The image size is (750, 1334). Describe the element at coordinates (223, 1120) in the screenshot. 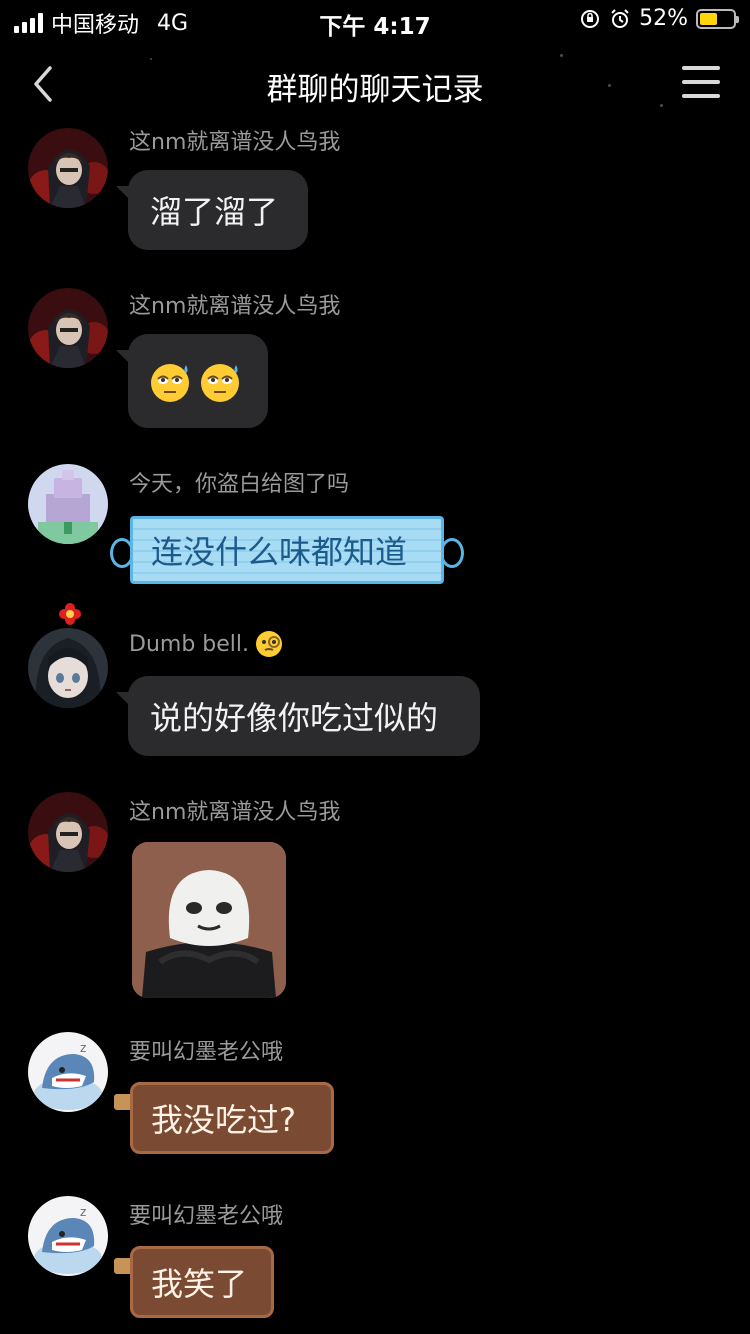

I see `message-text: 我没吃过?` at that location.